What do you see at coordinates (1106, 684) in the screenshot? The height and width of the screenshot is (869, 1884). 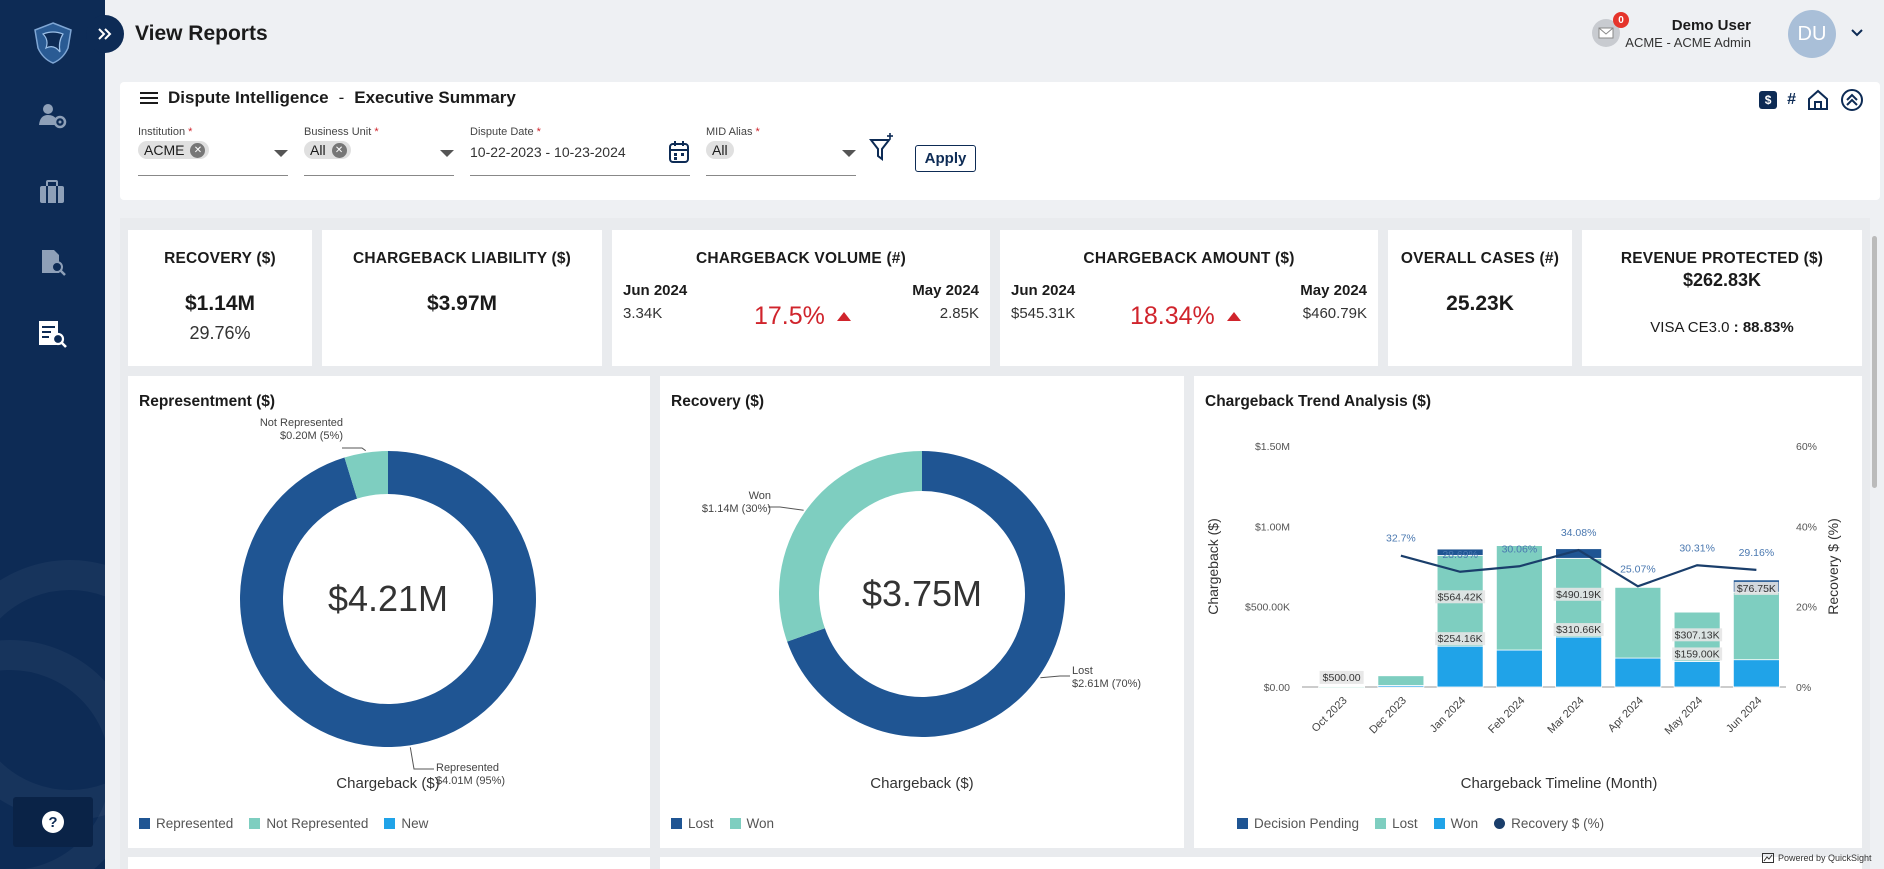 I see `slice-value-label: $2.61M (70%)` at bounding box center [1106, 684].